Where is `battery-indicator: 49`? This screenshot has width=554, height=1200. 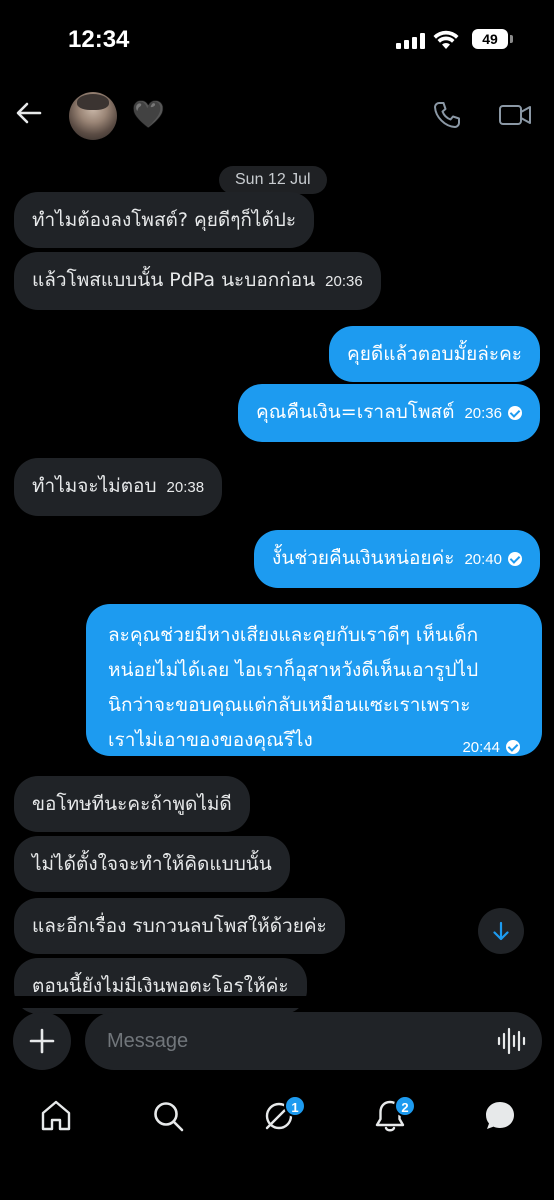 battery-indicator: 49 is located at coordinates (490, 39).